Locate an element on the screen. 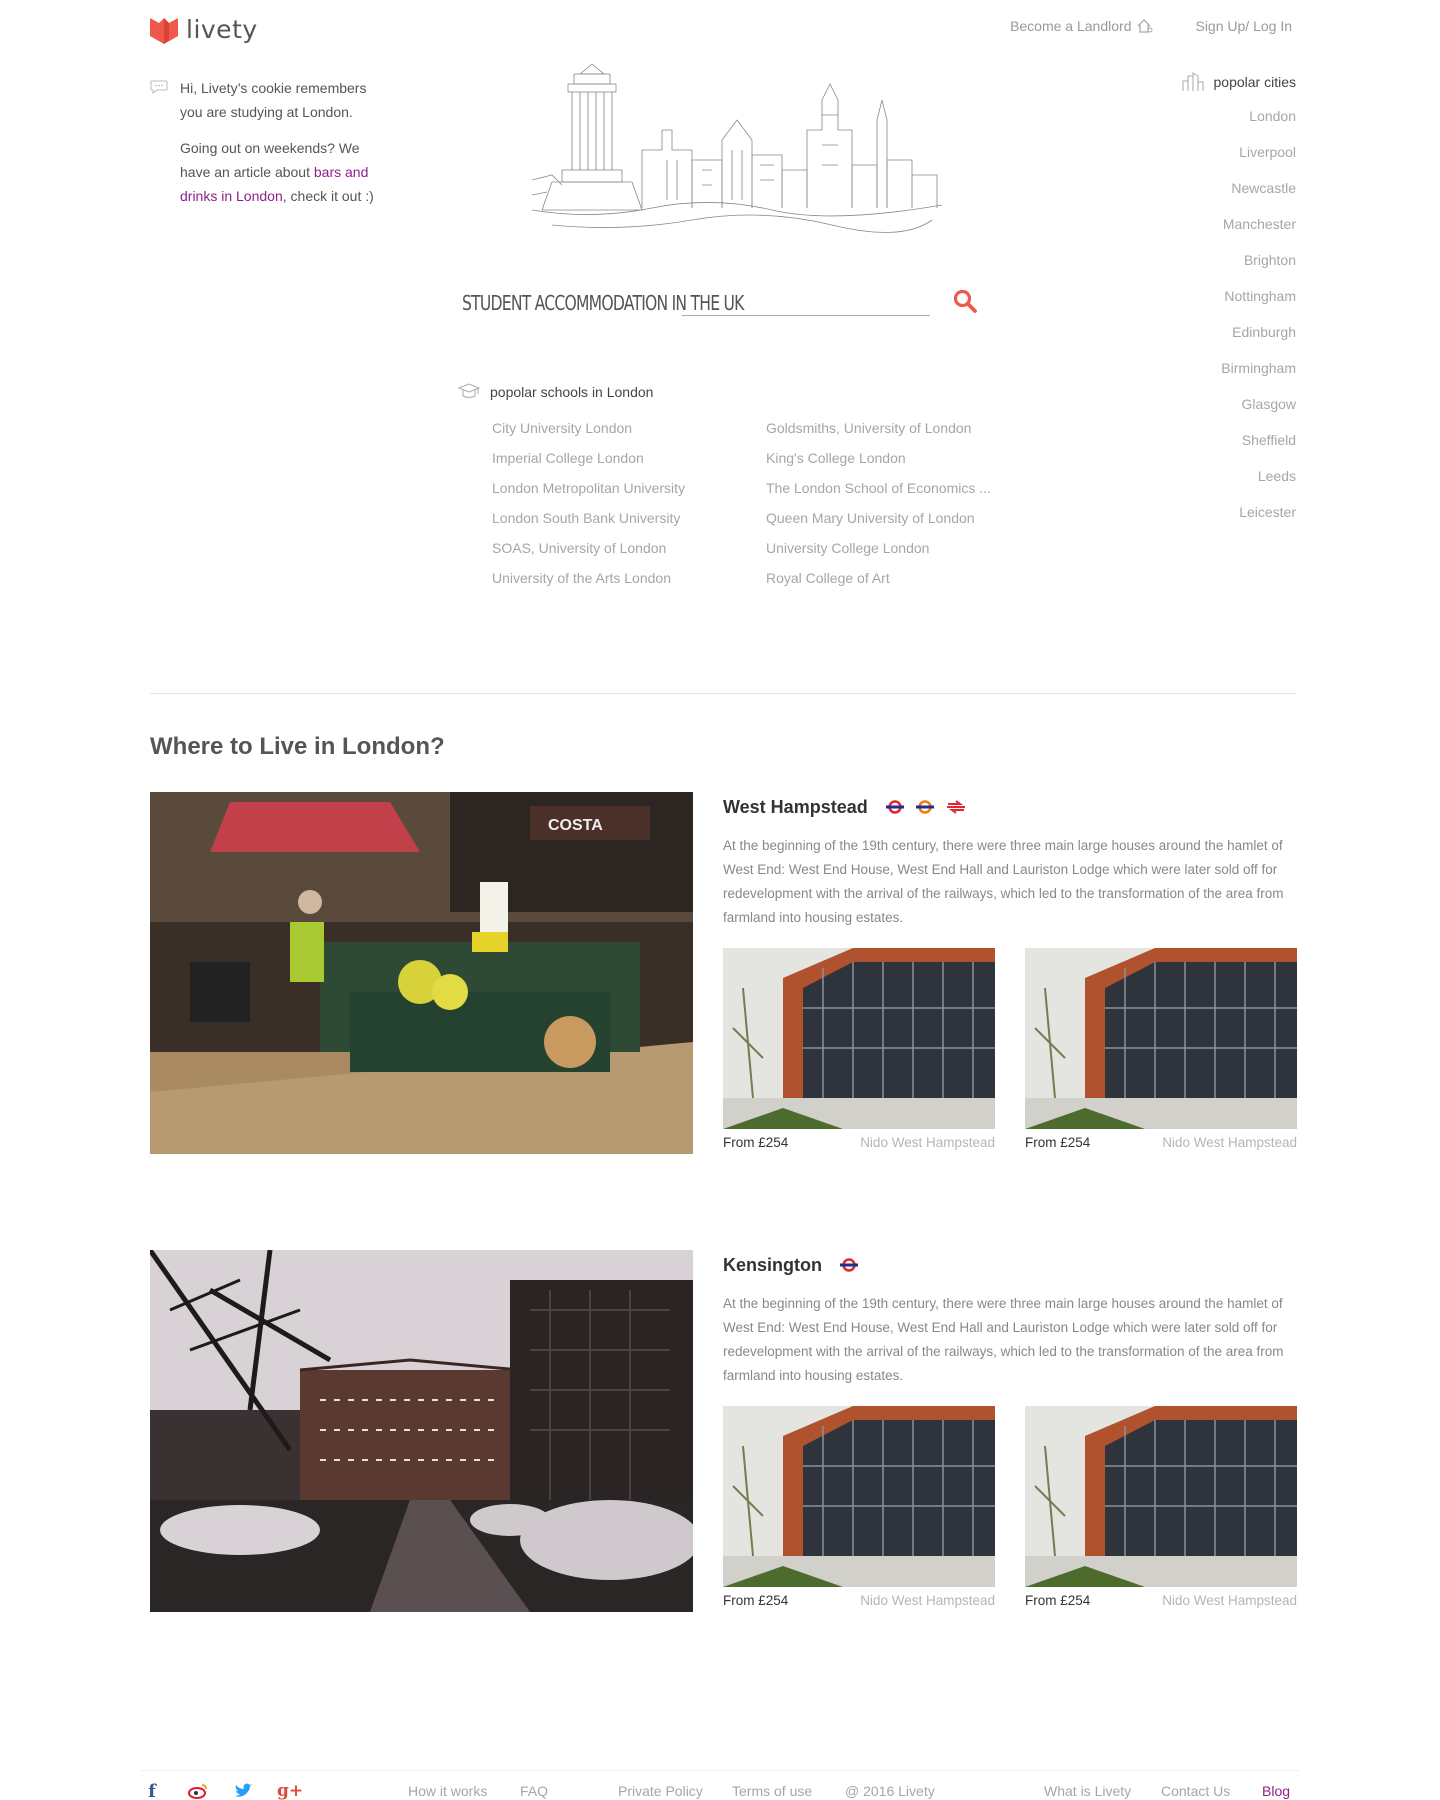 The width and height of the screenshot is (1440, 1800). graduation-cap-icon is located at coordinates (469, 390).